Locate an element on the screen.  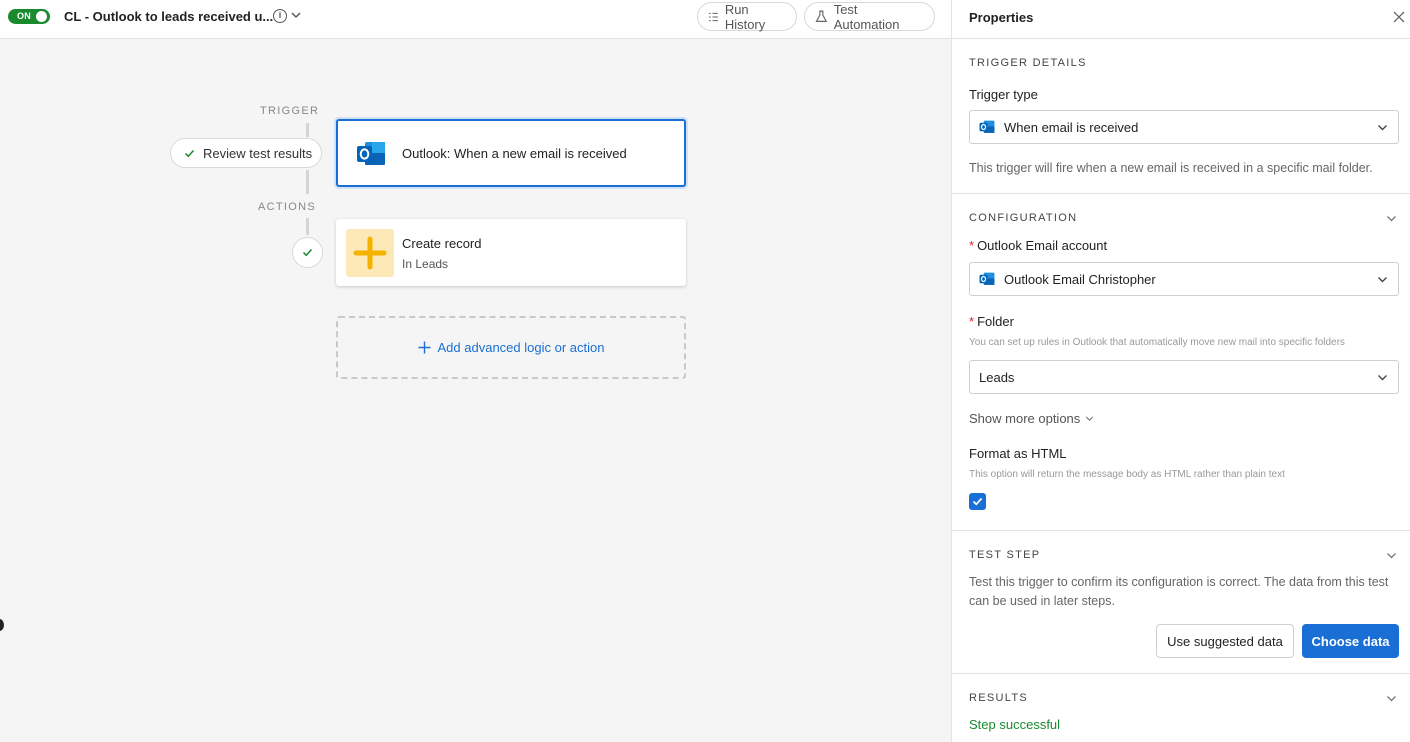
trigger-node: Outlook: When a new email is received is located at coordinates (511, 153).